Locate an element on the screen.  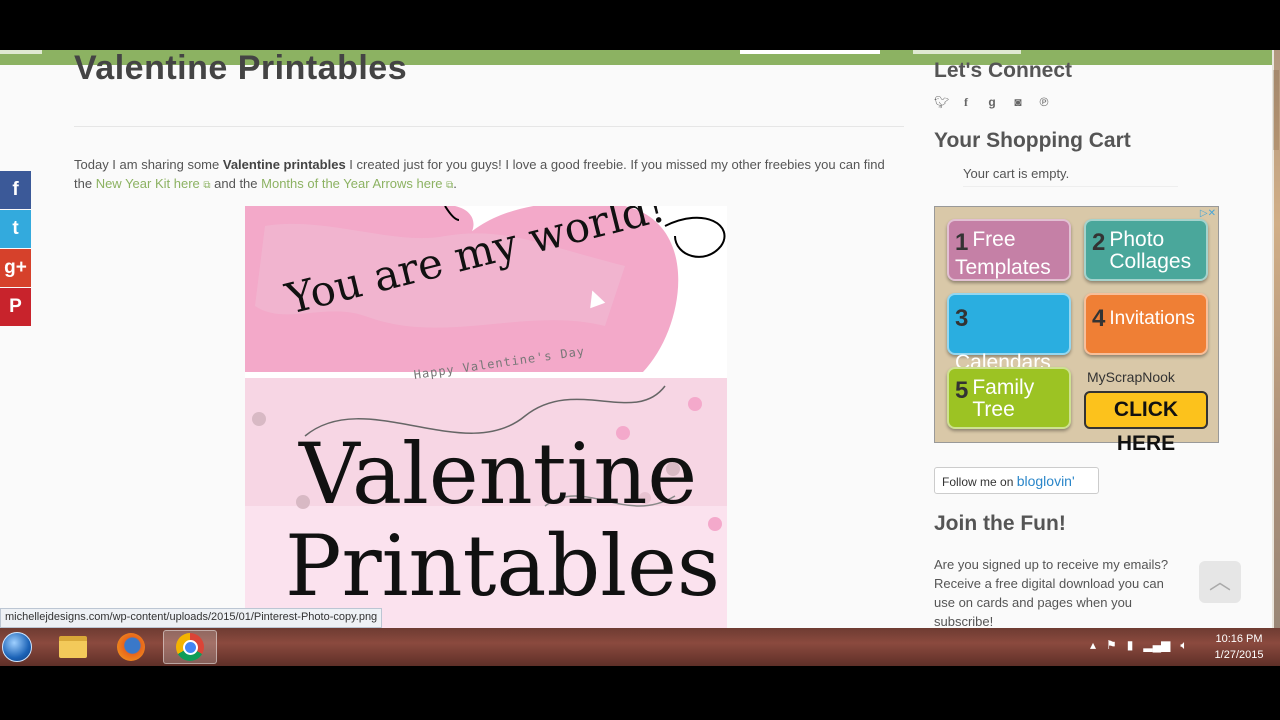
ad-item: 2 Photo Collages is located at coordinates (1146, 250).